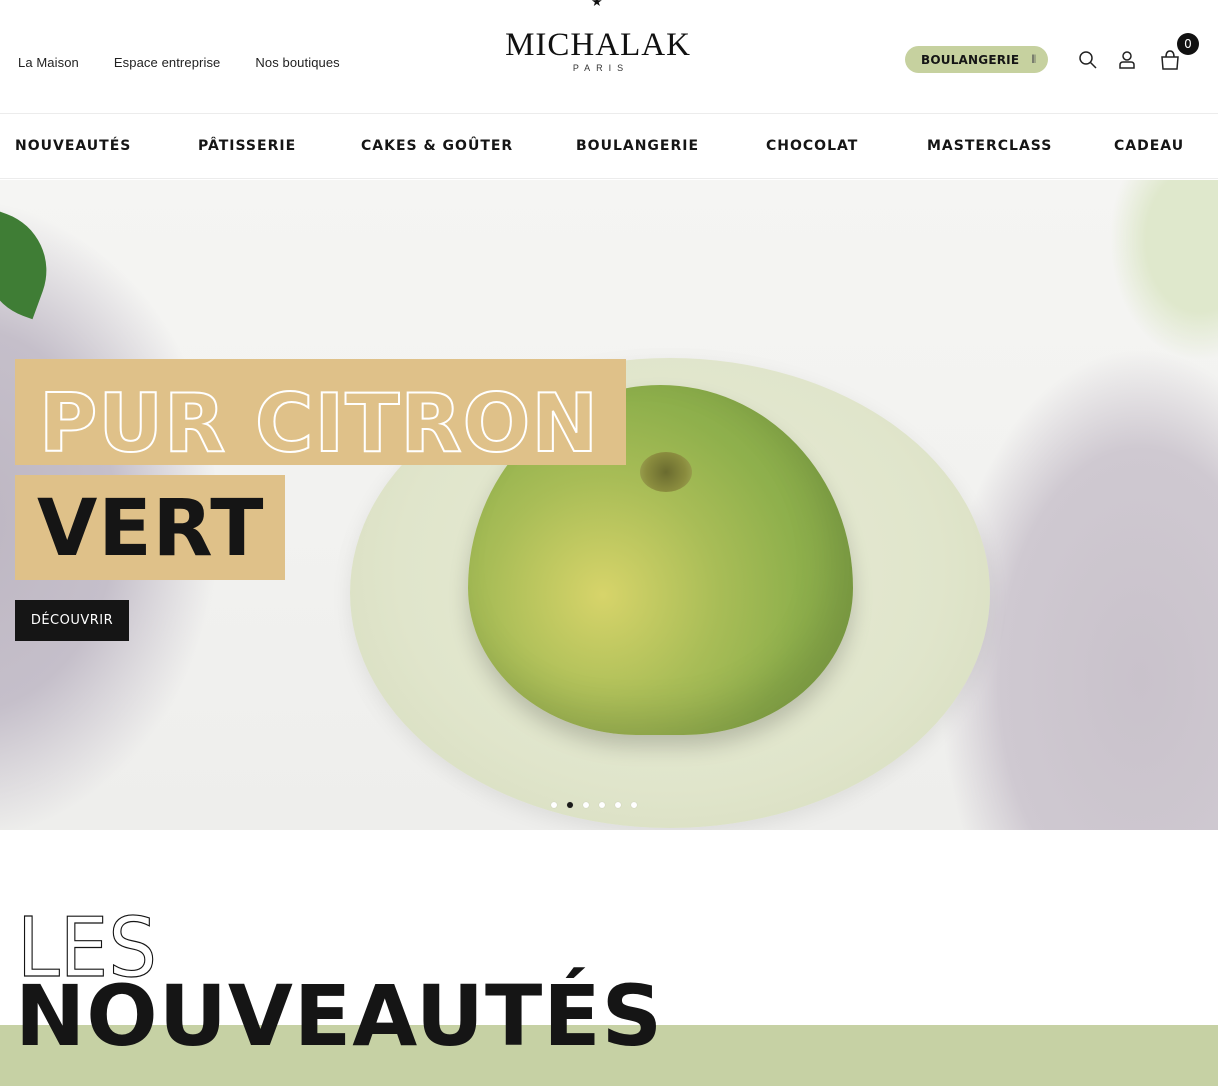  Describe the element at coordinates (570, 805) in the screenshot. I see `slider-dot-active` at that location.